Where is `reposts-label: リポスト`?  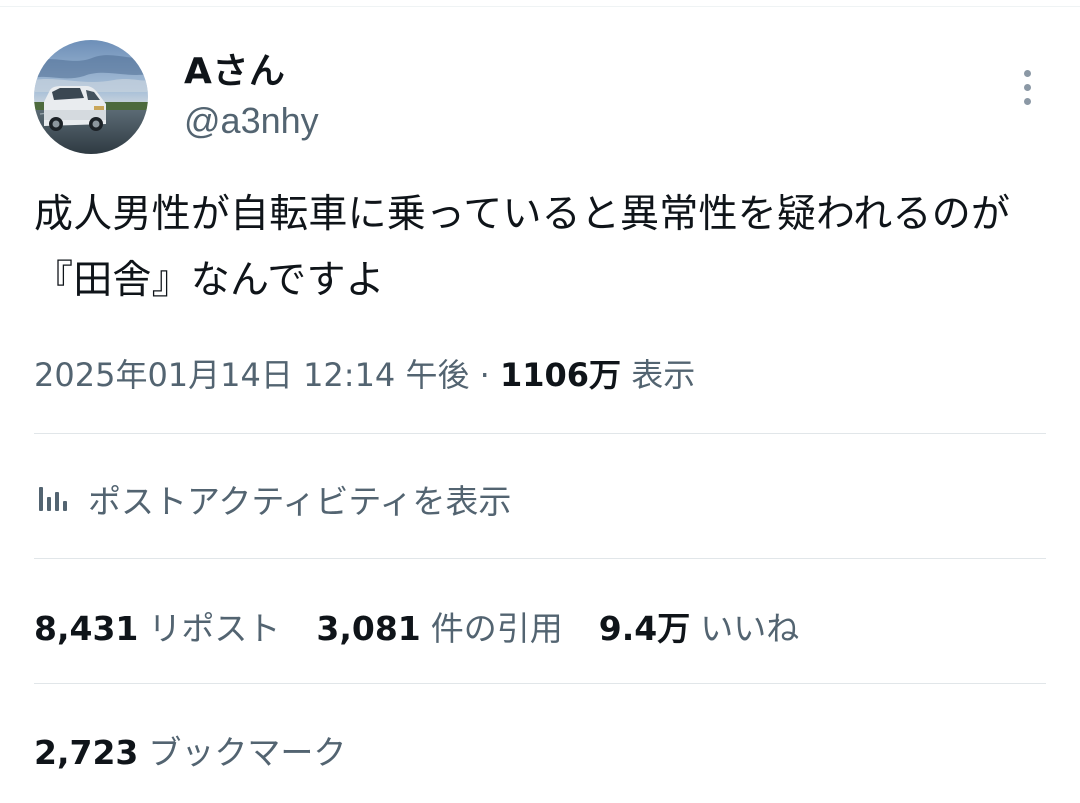
reposts-label: リポスト is located at coordinates (214, 628).